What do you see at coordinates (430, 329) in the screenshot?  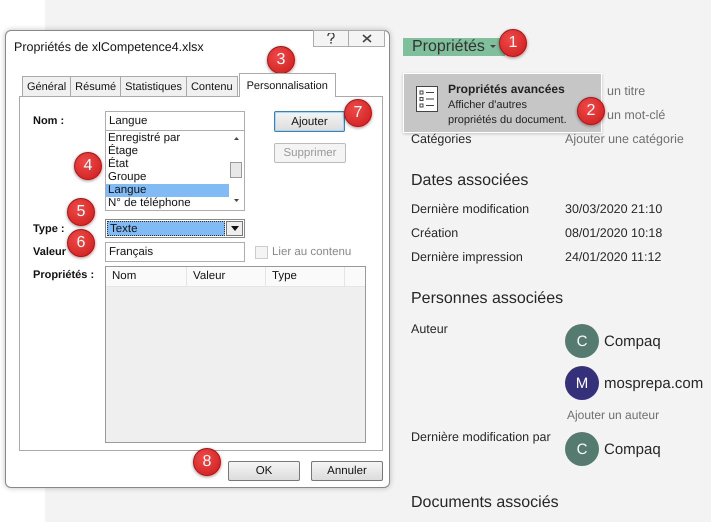 I see `property-label: Auteur` at bounding box center [430, 329].